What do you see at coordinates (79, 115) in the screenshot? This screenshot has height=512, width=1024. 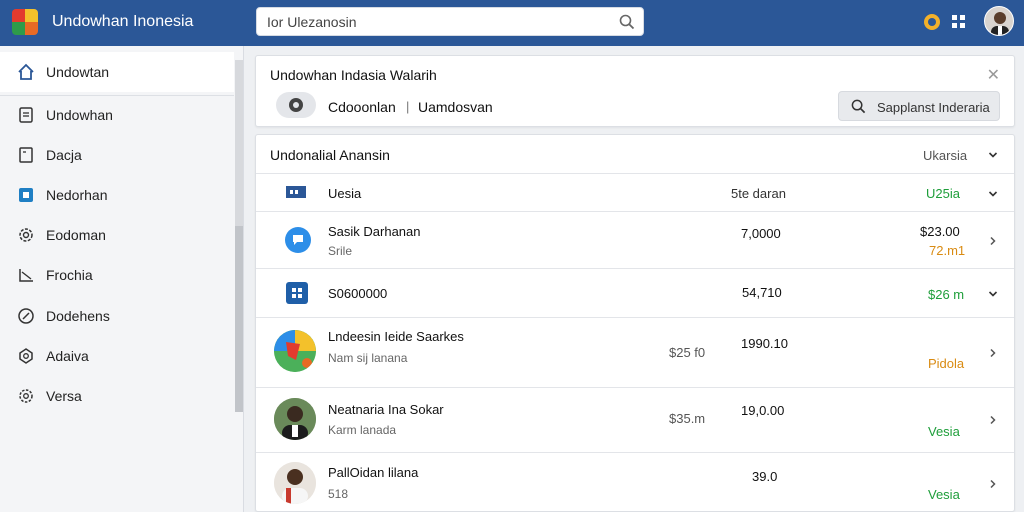 I see `sidebar-item-label: Undowhan` at bounding box center [79, 115].